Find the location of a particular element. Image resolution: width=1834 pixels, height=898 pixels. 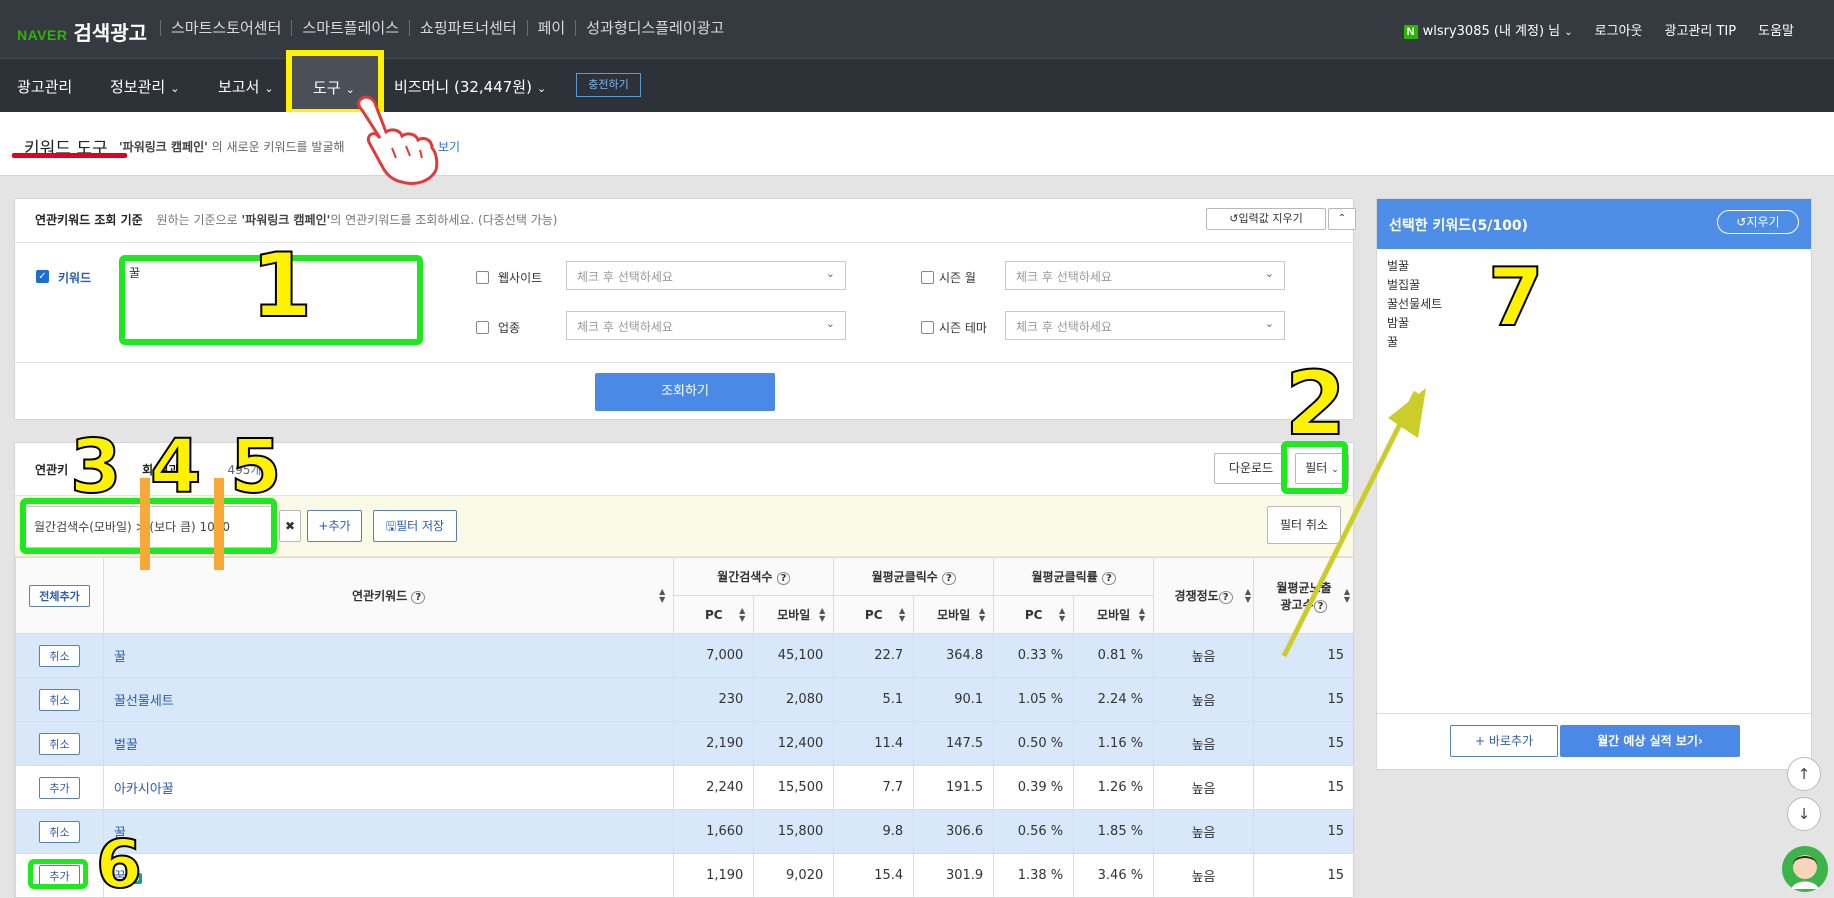

gnb-link-display-ad: 성과형디스플레이광고 is located at coordinates (654, 28).